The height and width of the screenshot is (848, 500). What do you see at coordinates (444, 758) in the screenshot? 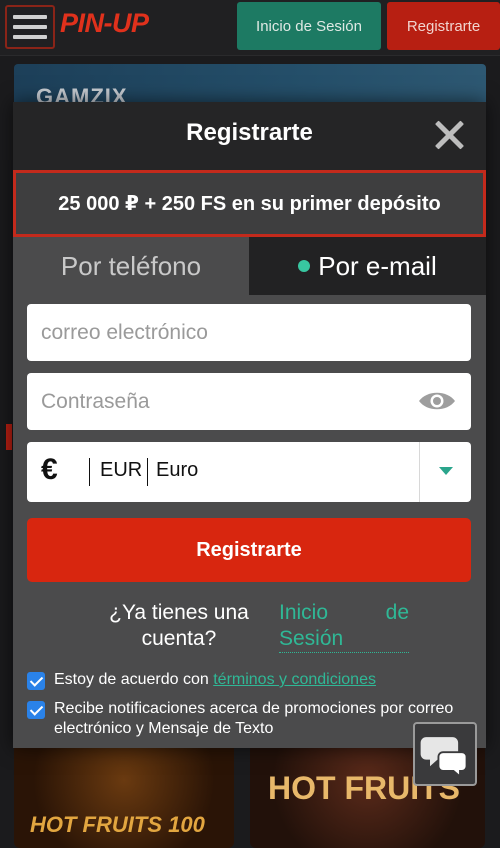
I see `chat-icon` at bounding box center [444, 758].